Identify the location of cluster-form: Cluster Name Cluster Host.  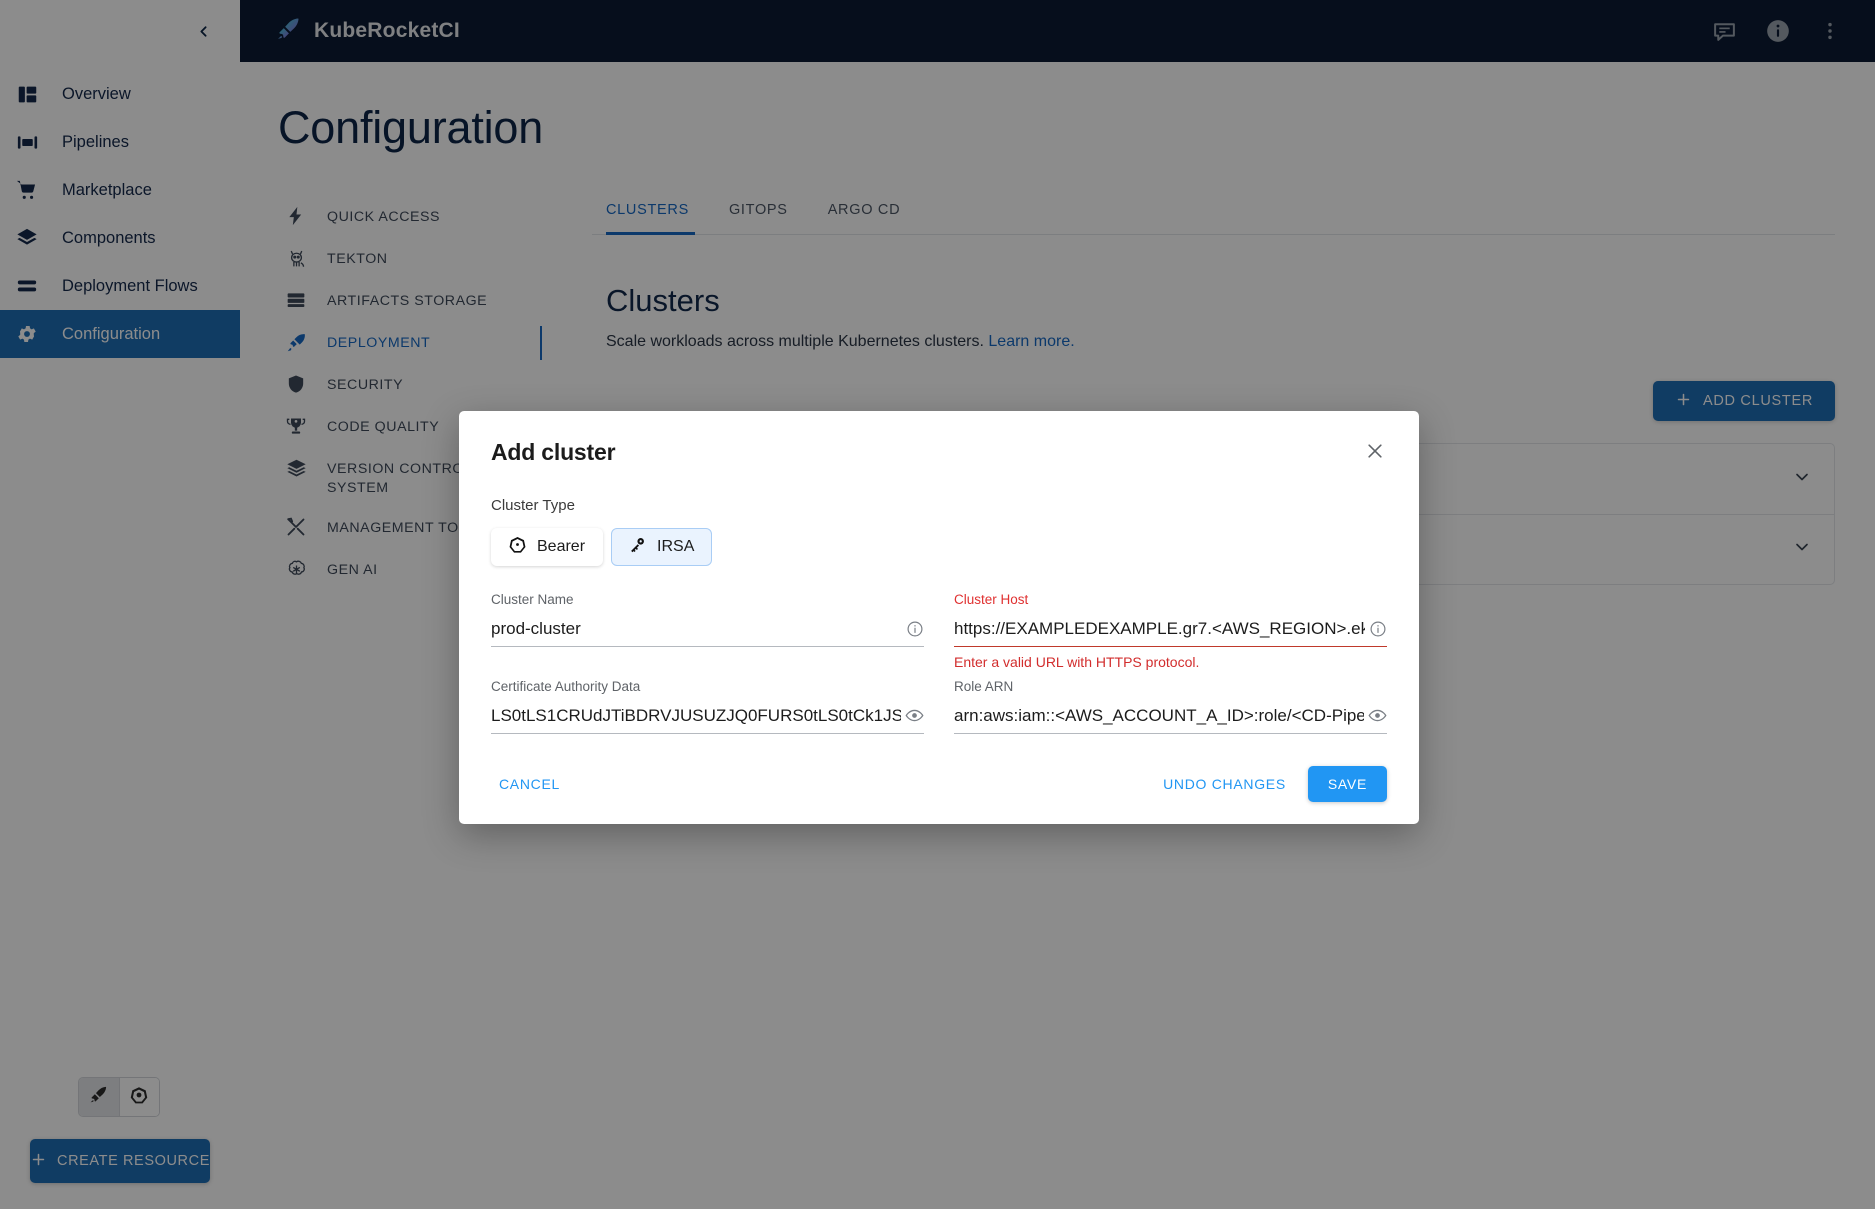
(939, 666).